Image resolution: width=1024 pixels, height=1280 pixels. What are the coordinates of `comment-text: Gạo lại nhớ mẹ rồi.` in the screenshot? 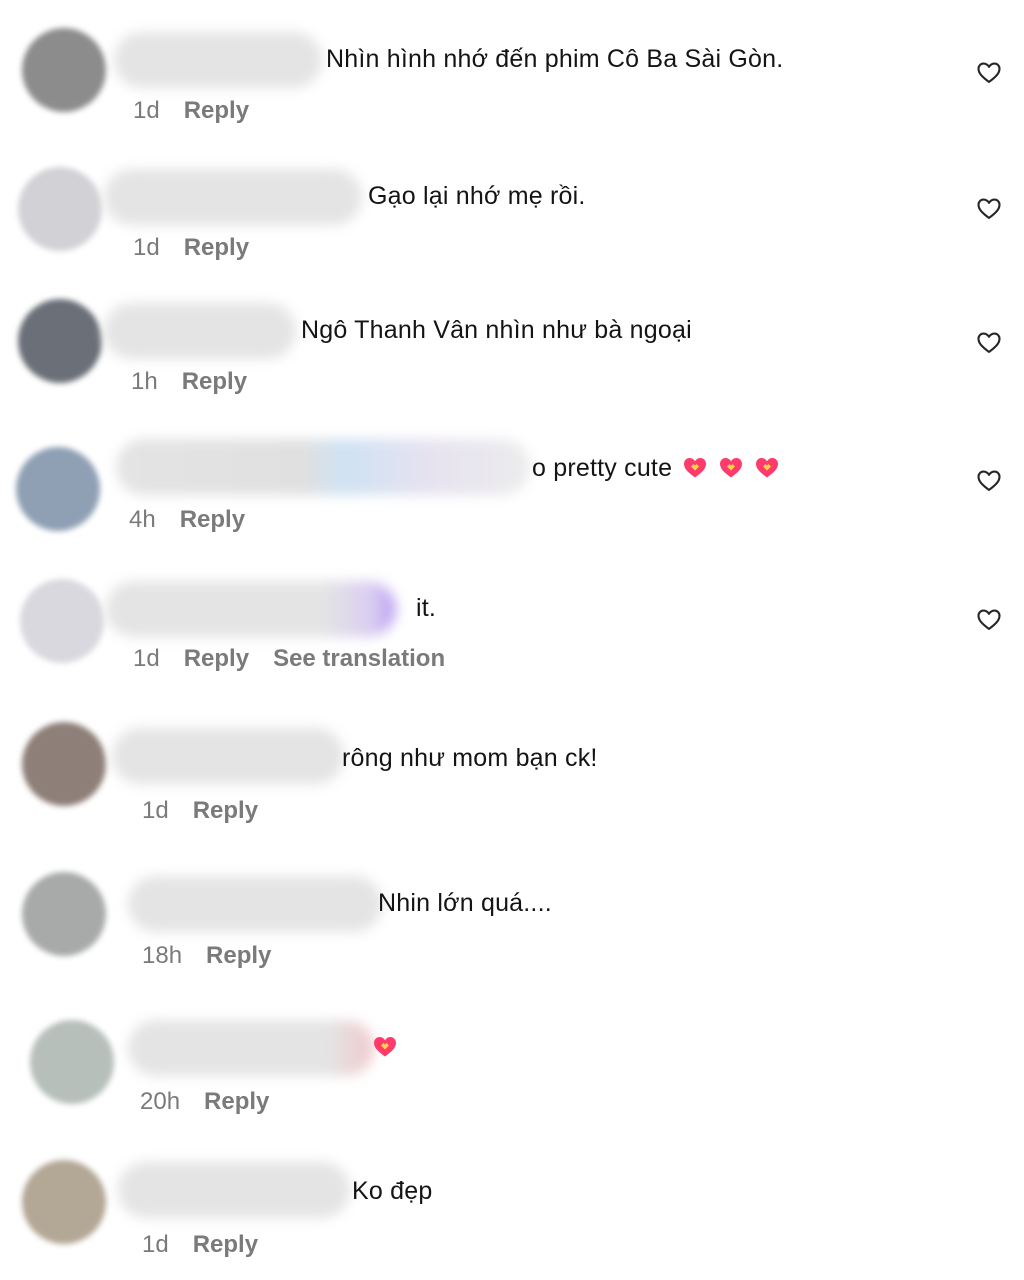 It's located at (477, 196).